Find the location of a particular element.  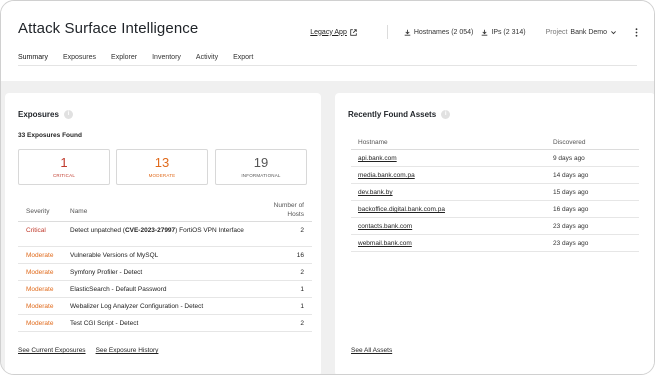

download-ips-button: IPs (2 314) is located at coordinates (503, 32).